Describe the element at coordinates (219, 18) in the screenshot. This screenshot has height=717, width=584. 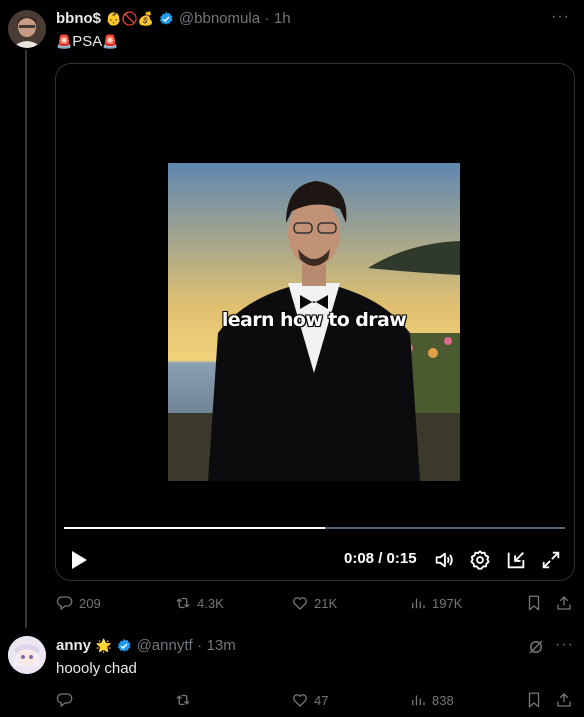
I see `author-handle: @bbnomula` at that location.